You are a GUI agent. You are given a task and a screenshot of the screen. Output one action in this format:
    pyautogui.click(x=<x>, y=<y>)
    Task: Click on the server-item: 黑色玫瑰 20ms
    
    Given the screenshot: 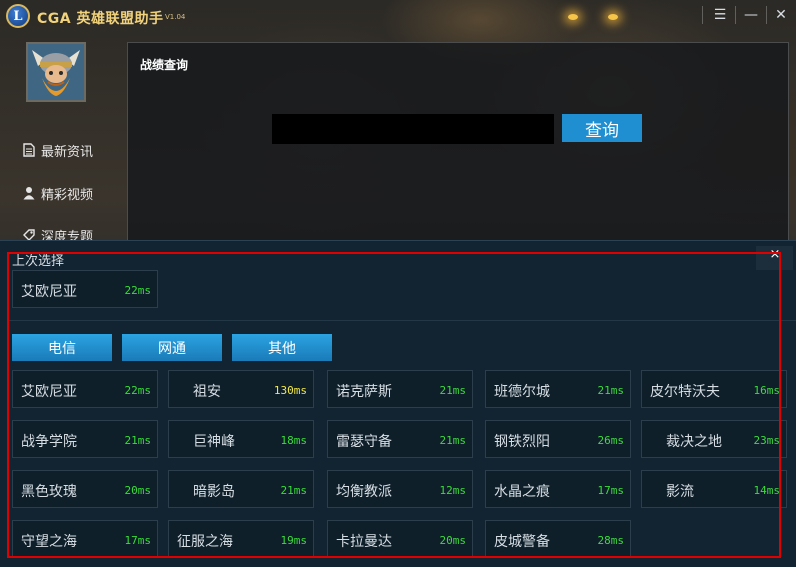 What is the action you would take?
    pyautogui.click(x=85, y=489)
    